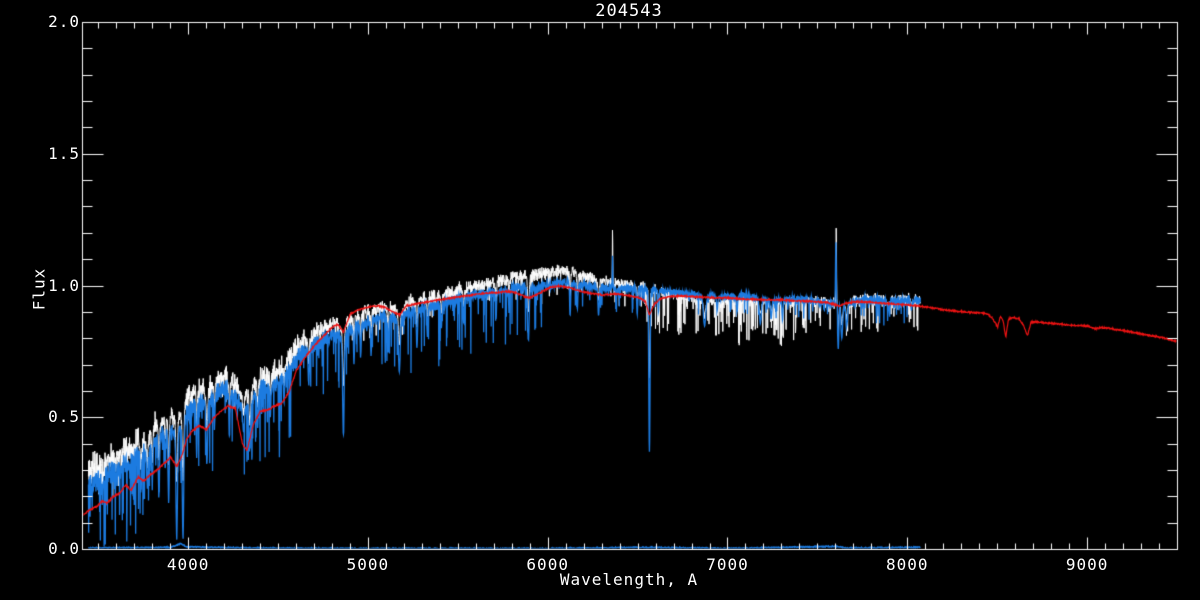 The height and width of the screenshot is (600, 1200). Describe the element at coordinates (547, 564) in the screenshot. I see `x-tick-label: 6000` at that location.